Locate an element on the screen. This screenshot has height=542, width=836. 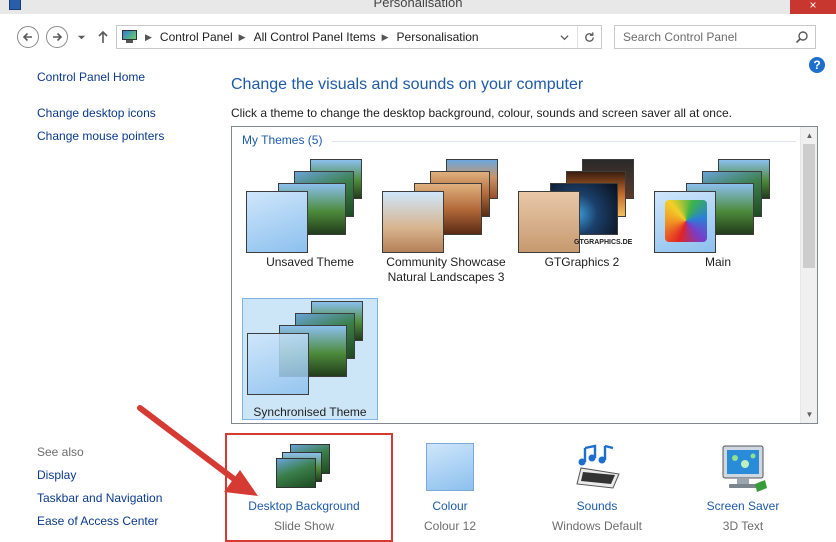
theme-list-scrollbar: ▲ ▼ is located at coordinates (808, 275).